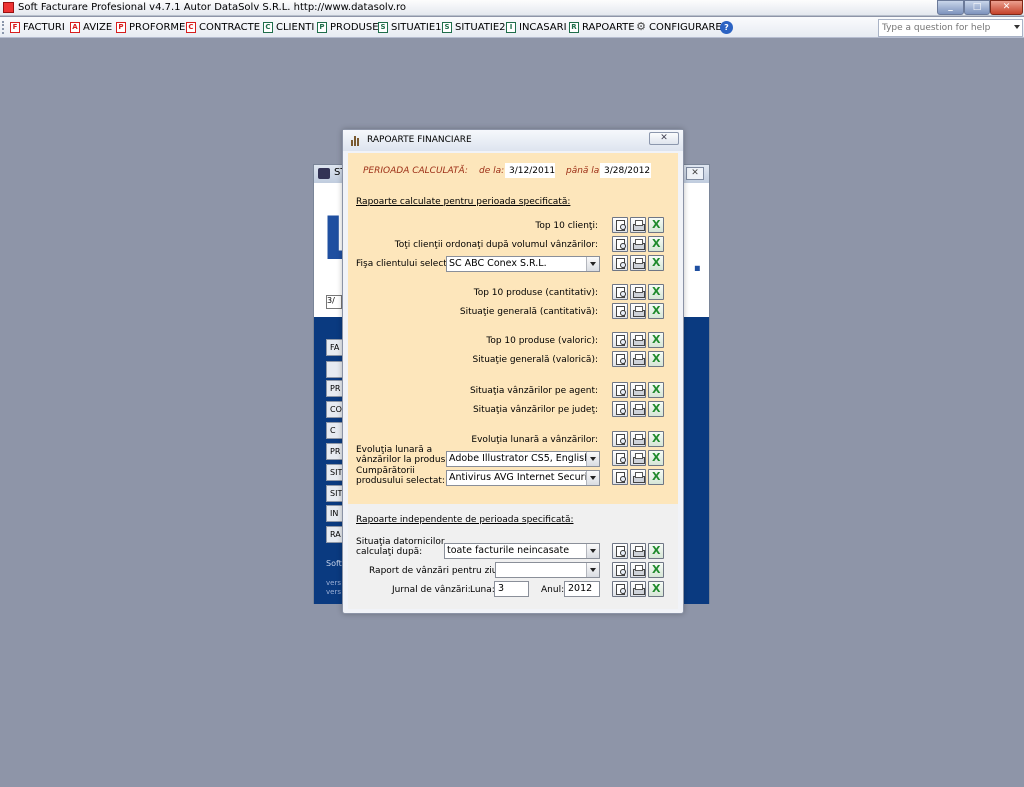 The height and width of the screenshot is (787, 1024). Describe the element at coordinates (3, 27) in the screenshot. I see `toolbar-grip` at that location.